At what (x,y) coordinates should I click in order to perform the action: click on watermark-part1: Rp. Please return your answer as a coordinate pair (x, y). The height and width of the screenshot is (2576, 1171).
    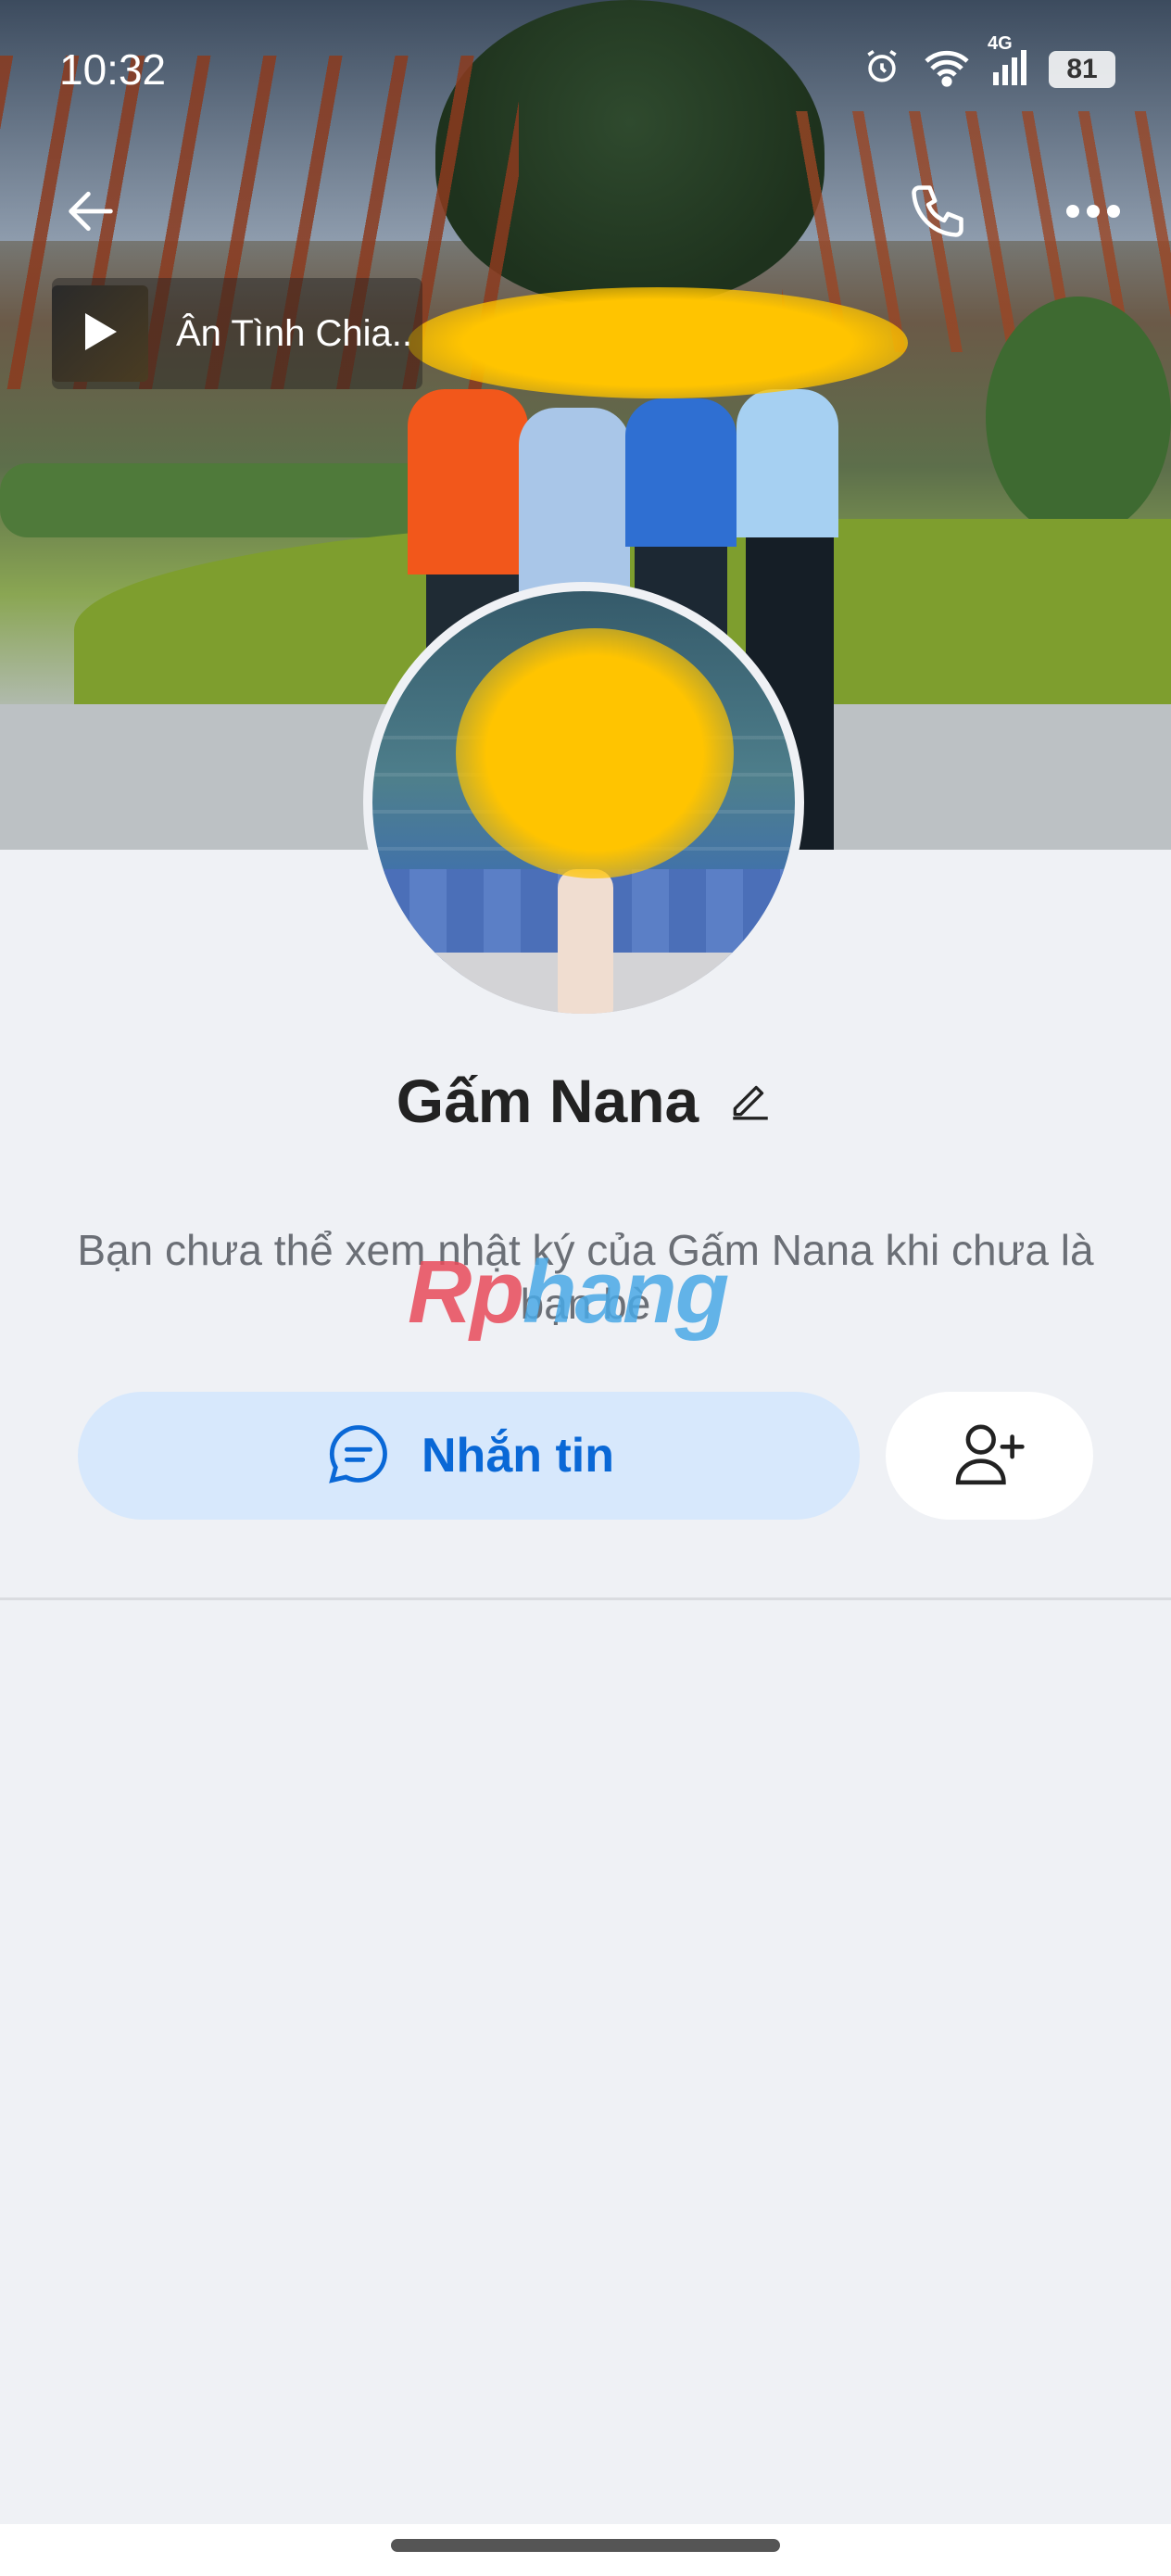
    Looking at the image, I should click on (466, 1292).